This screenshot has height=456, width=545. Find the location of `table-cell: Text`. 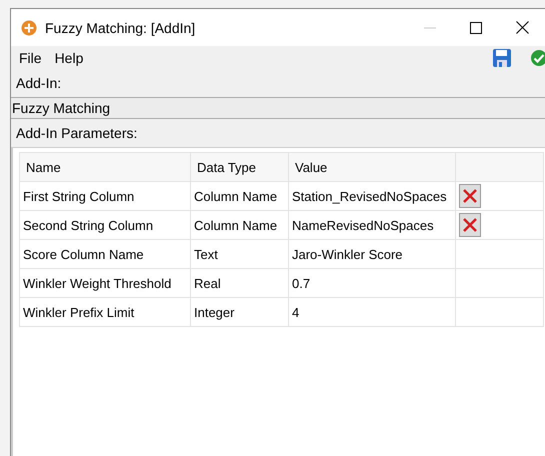

table-cell: Text is located at coordinates (239, 254).